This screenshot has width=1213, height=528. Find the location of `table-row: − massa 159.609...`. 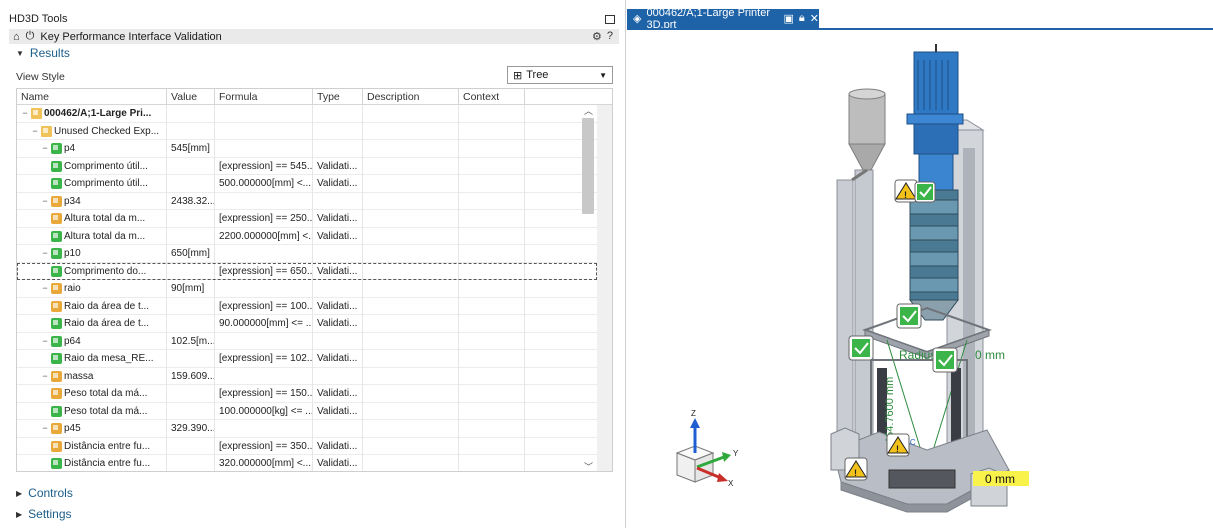

table-row: − massa 159.609... is located at coordinates (307, 376).